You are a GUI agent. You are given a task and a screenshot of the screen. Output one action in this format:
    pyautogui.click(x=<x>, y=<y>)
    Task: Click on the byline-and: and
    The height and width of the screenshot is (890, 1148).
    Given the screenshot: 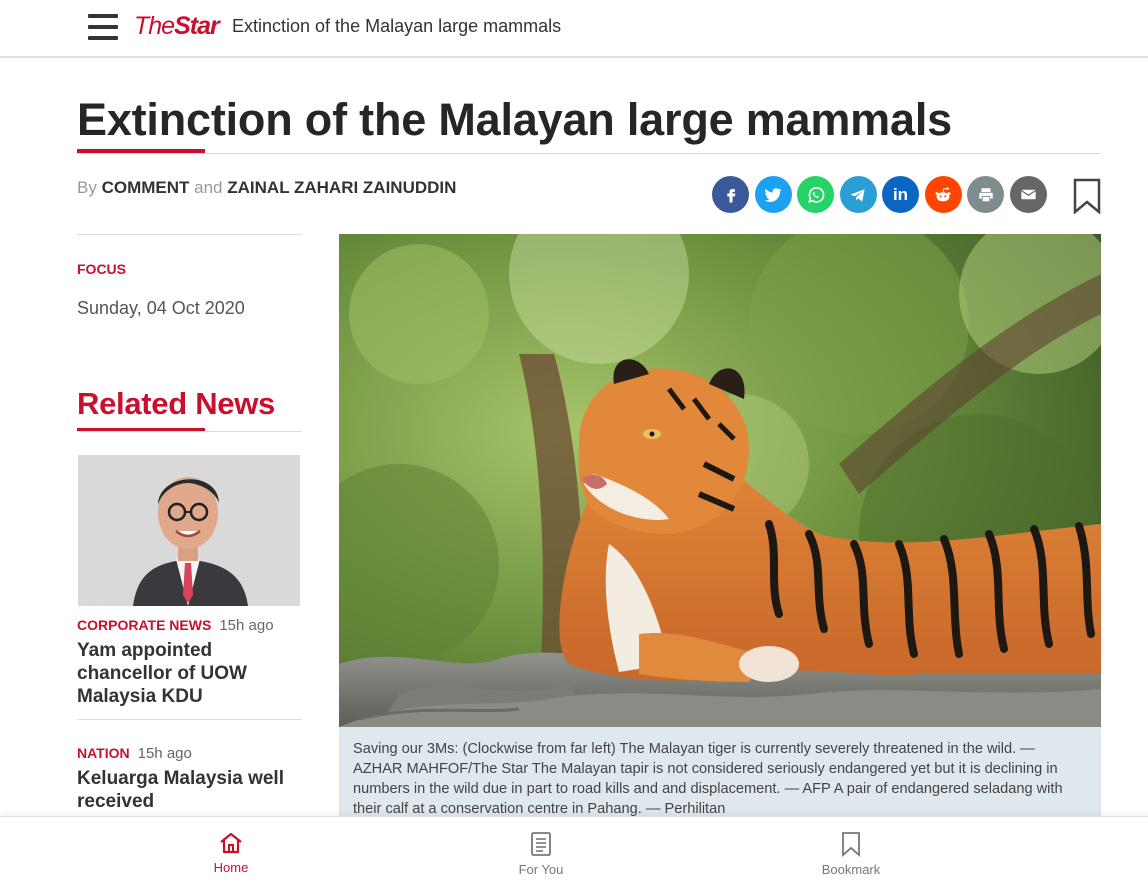 What is the action you would take?
    pyautogui.click(x=208, y=187)
    